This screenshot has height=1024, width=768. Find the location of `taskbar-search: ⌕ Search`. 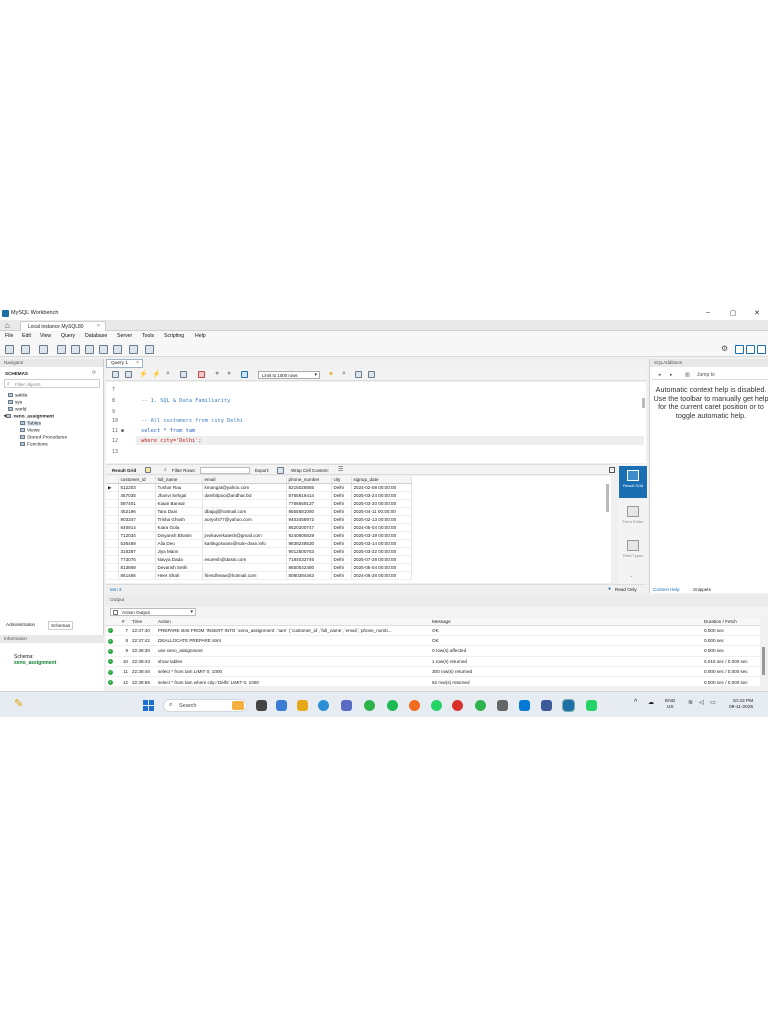

taskbar-search: ⌕ Search is located at coordinates (205, 705).